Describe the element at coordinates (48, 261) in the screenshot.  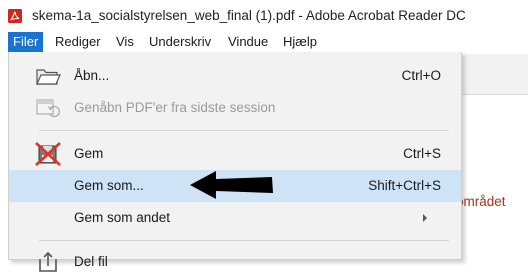
I see `share-icon` at that location.